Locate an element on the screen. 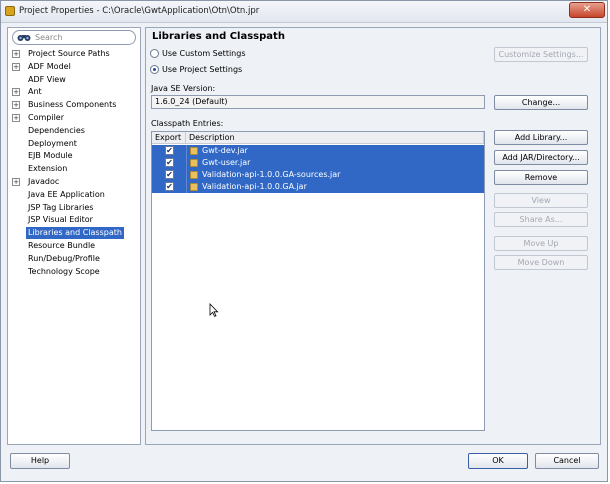 The height and width of the screenshot is (484, 610). app-icon is located at coordinates (10, 11).